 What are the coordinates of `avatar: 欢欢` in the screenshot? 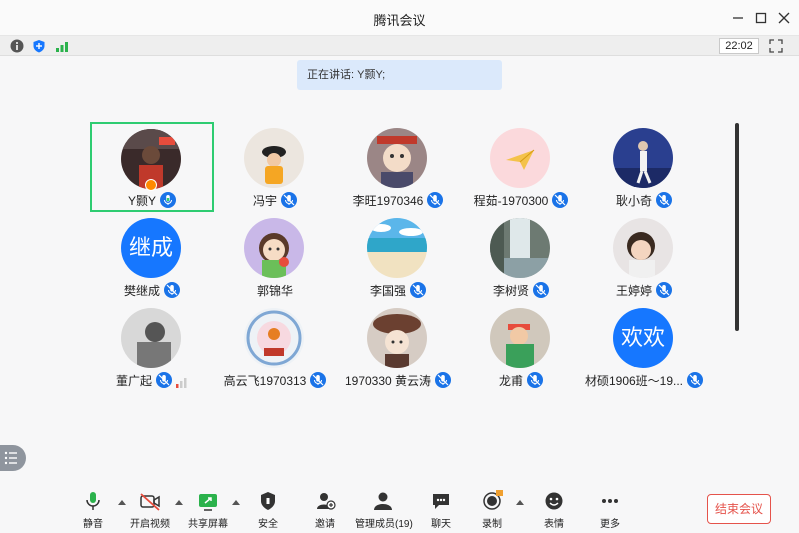 It's located at (643, 338).